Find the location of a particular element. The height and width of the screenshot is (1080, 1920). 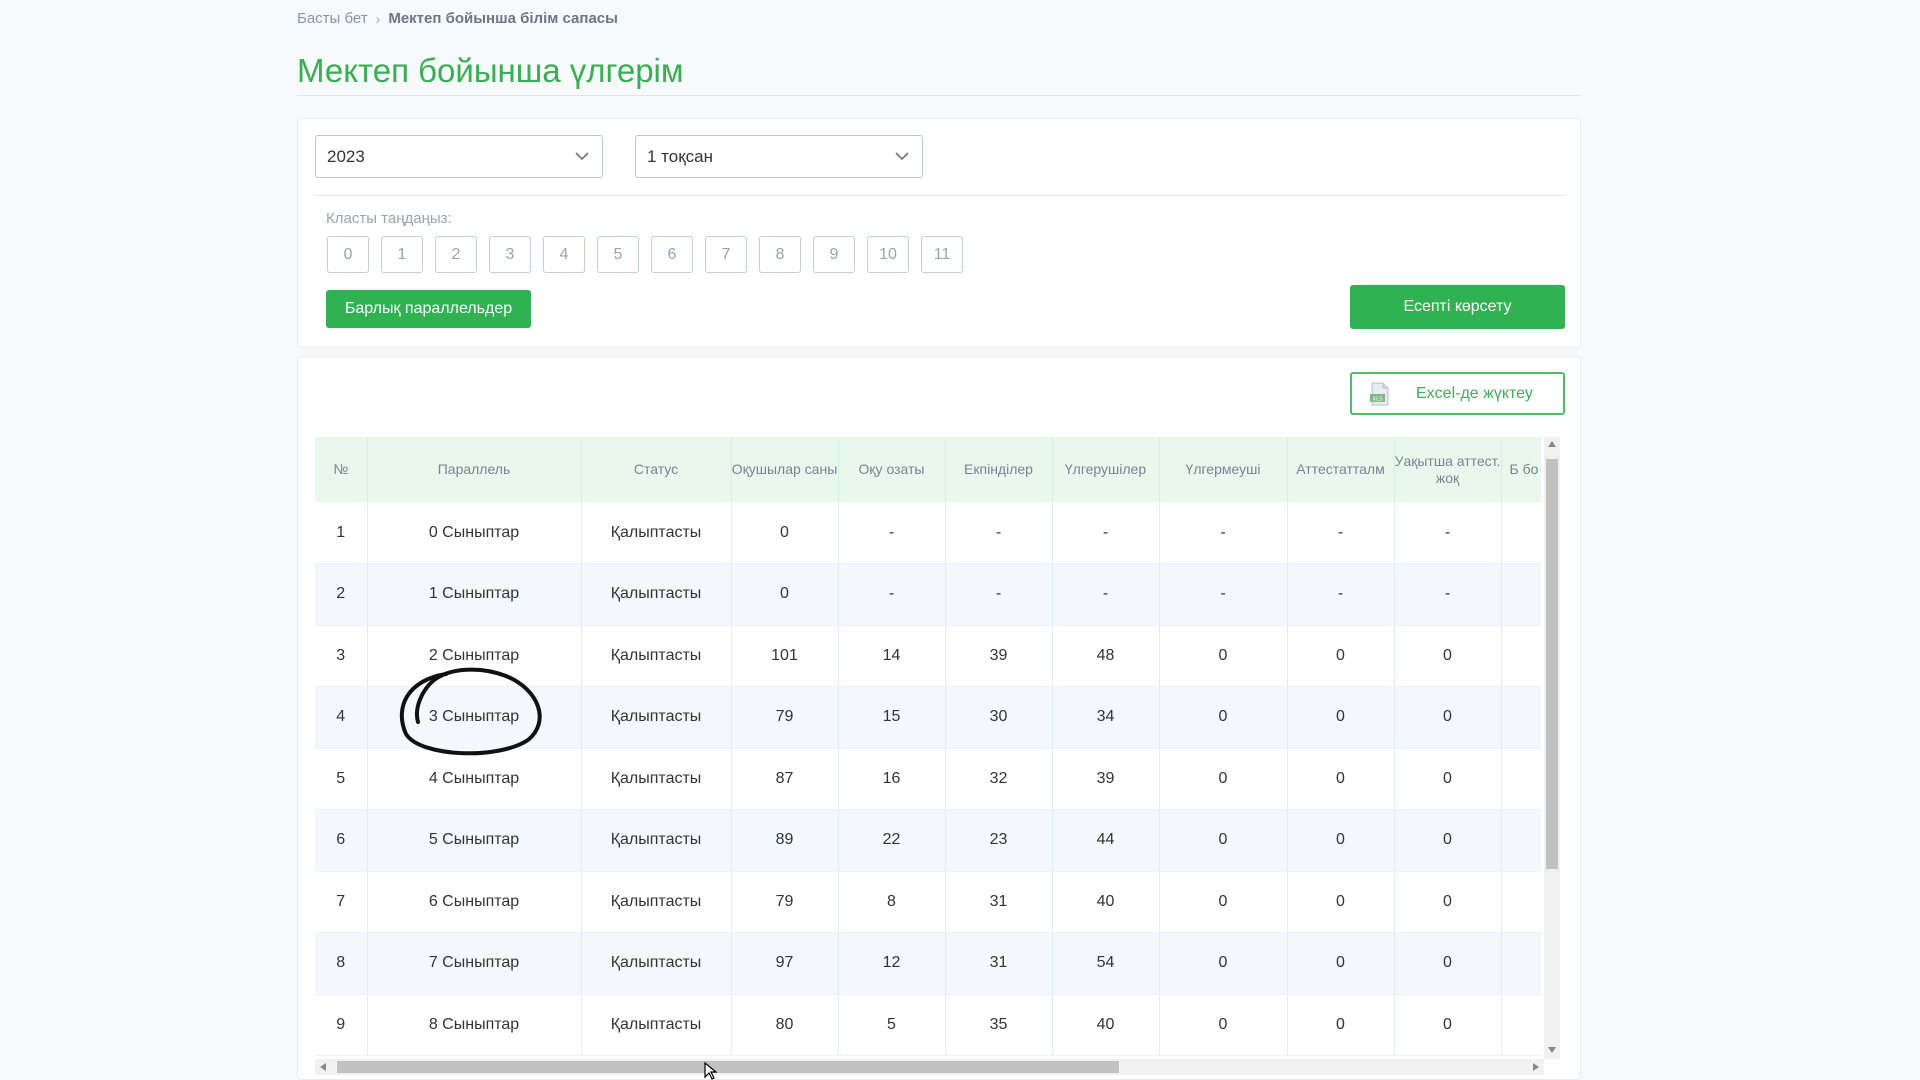

table-cell: 1 is located at coordinates (341, 533).